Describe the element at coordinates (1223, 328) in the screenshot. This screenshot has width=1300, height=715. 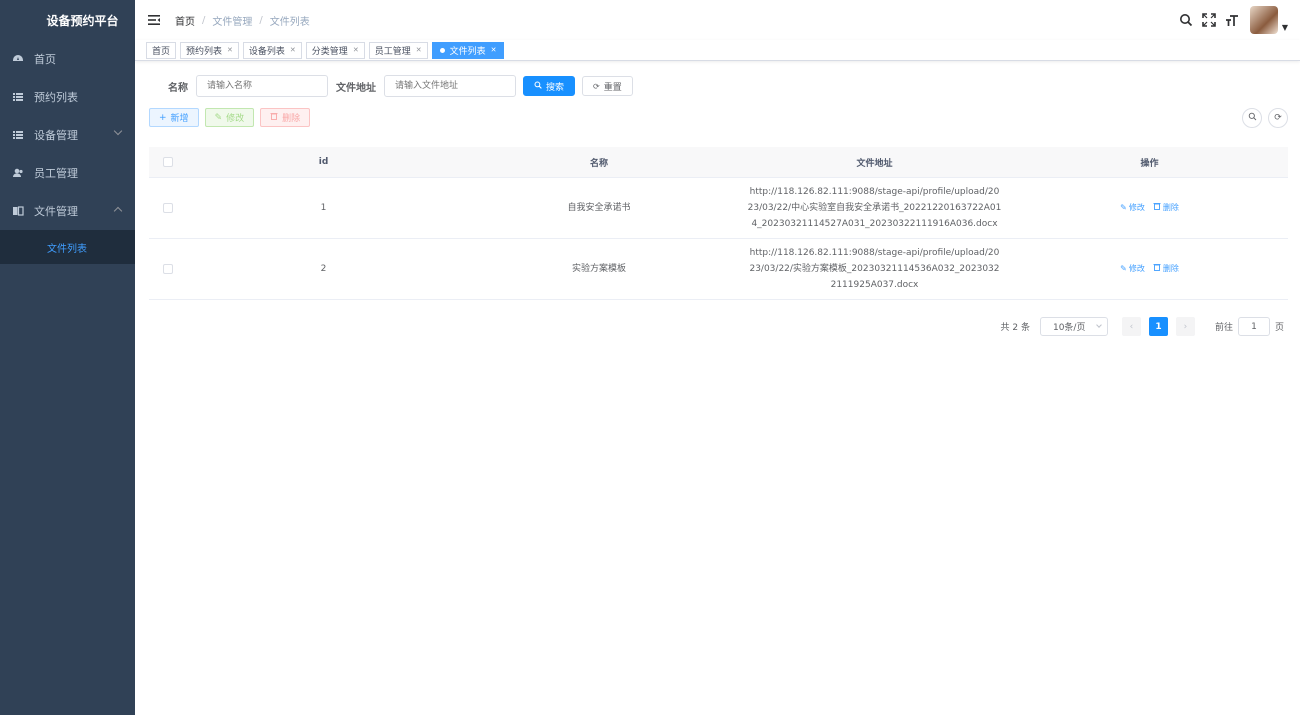
I see `goto-label: 前往` at that location.